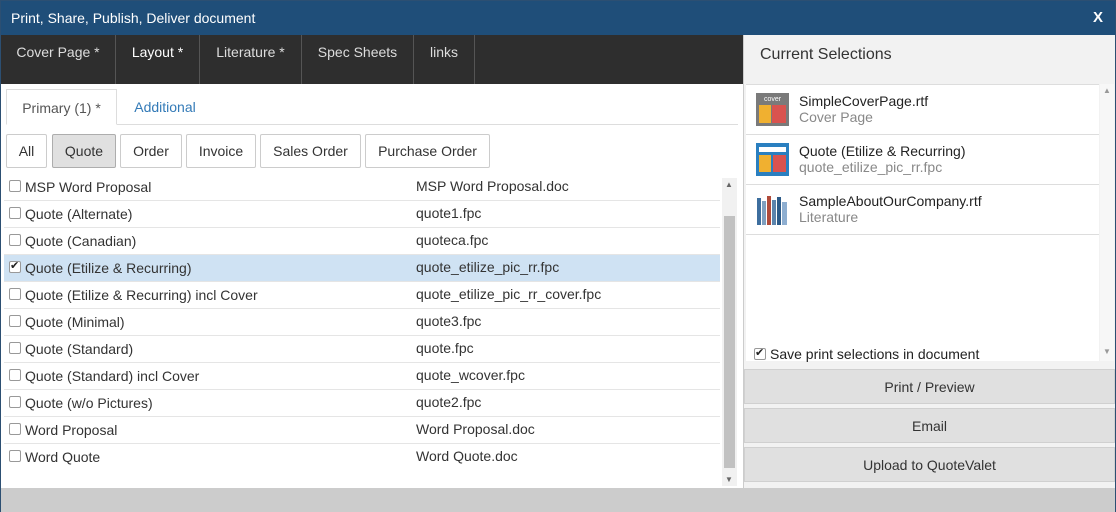 Image resolution: width=1116 pixels, height=512 pixels. What do you see at coordinates (729, 342) in the screenshot?
I see `scrollbar-thumb` at bounding box center [729, 342].